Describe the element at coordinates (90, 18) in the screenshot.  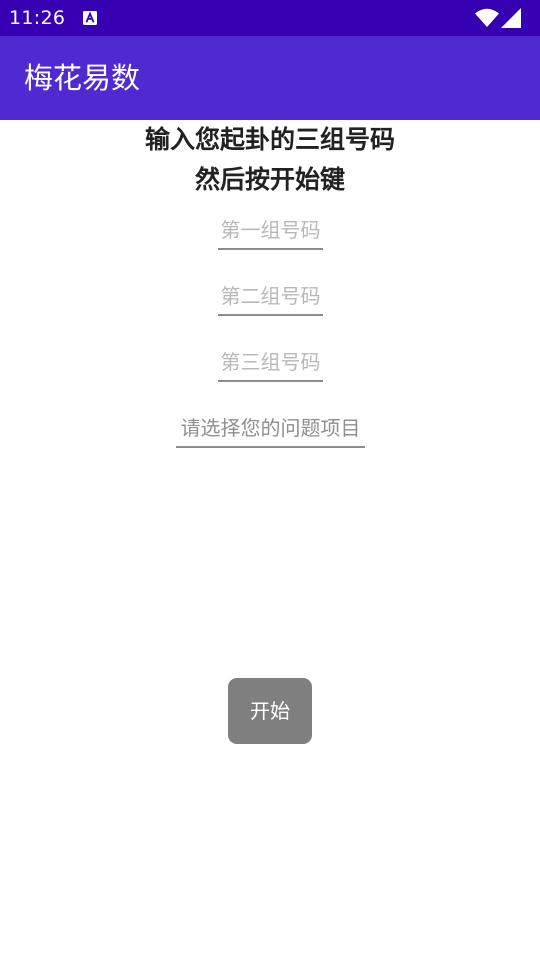
I see `text-a-icon` at that location.